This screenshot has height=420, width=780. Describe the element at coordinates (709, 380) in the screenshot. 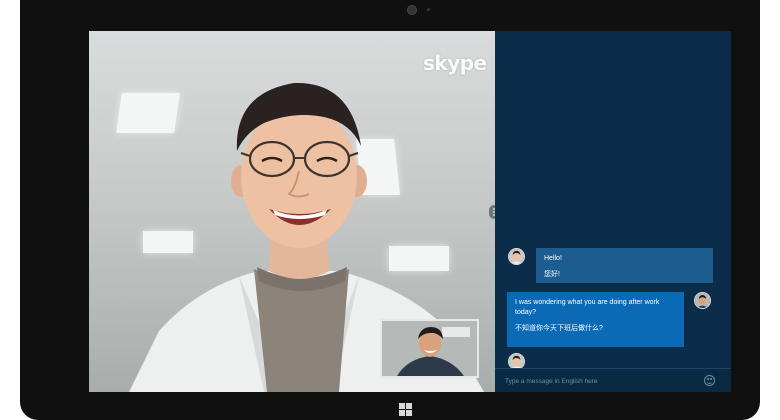

I see `emoji-icon` at that location.